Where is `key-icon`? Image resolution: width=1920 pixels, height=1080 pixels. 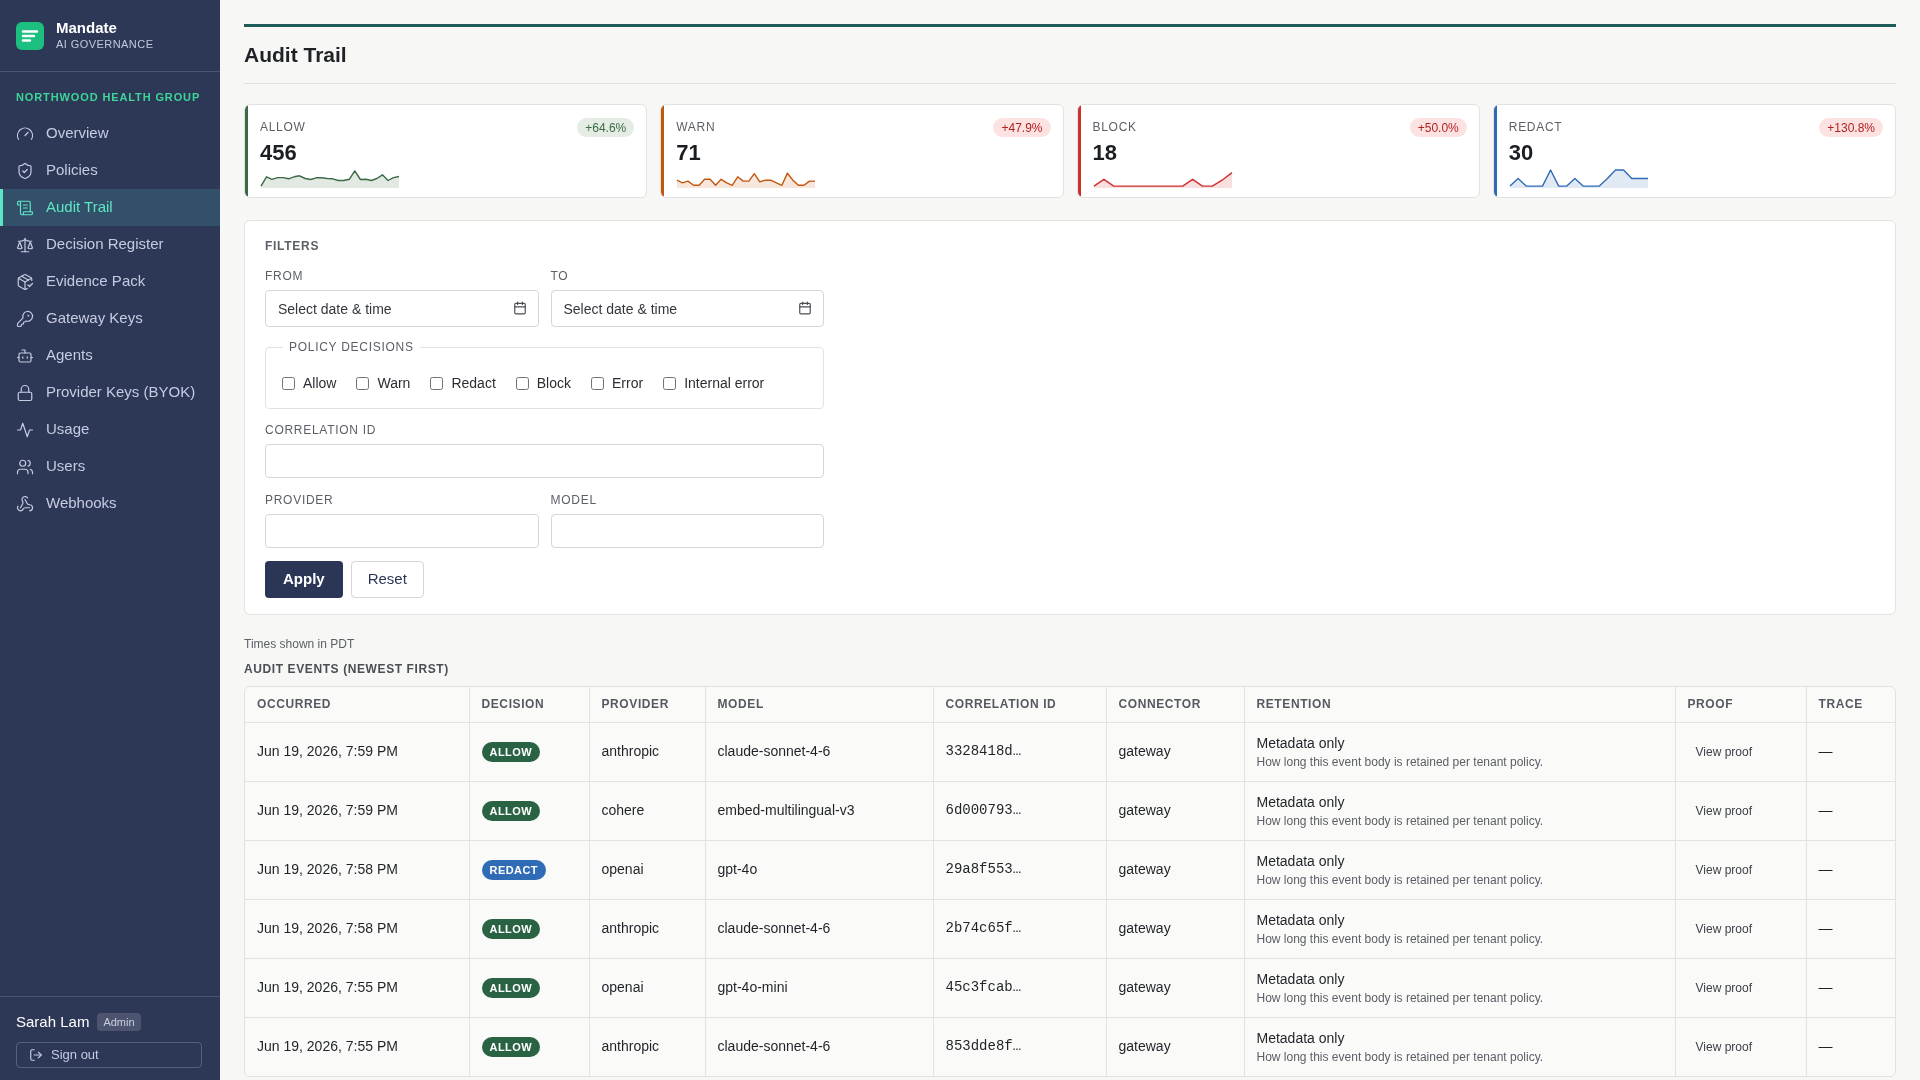
key-icon is located at coordinates (25, 318).